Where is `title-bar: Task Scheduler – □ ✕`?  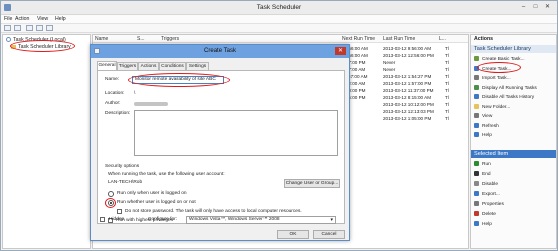
title-bar: Task Scheduler – □ ✕ is located at coordinates (279, 8).